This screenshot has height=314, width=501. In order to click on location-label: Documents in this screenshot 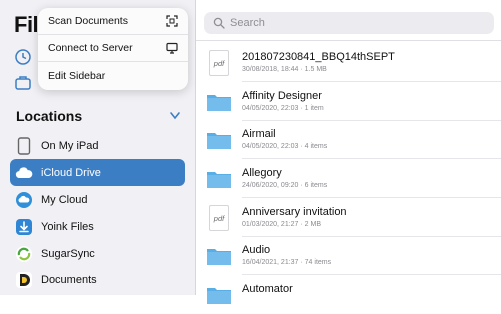, I will do `click(69, 279)`.